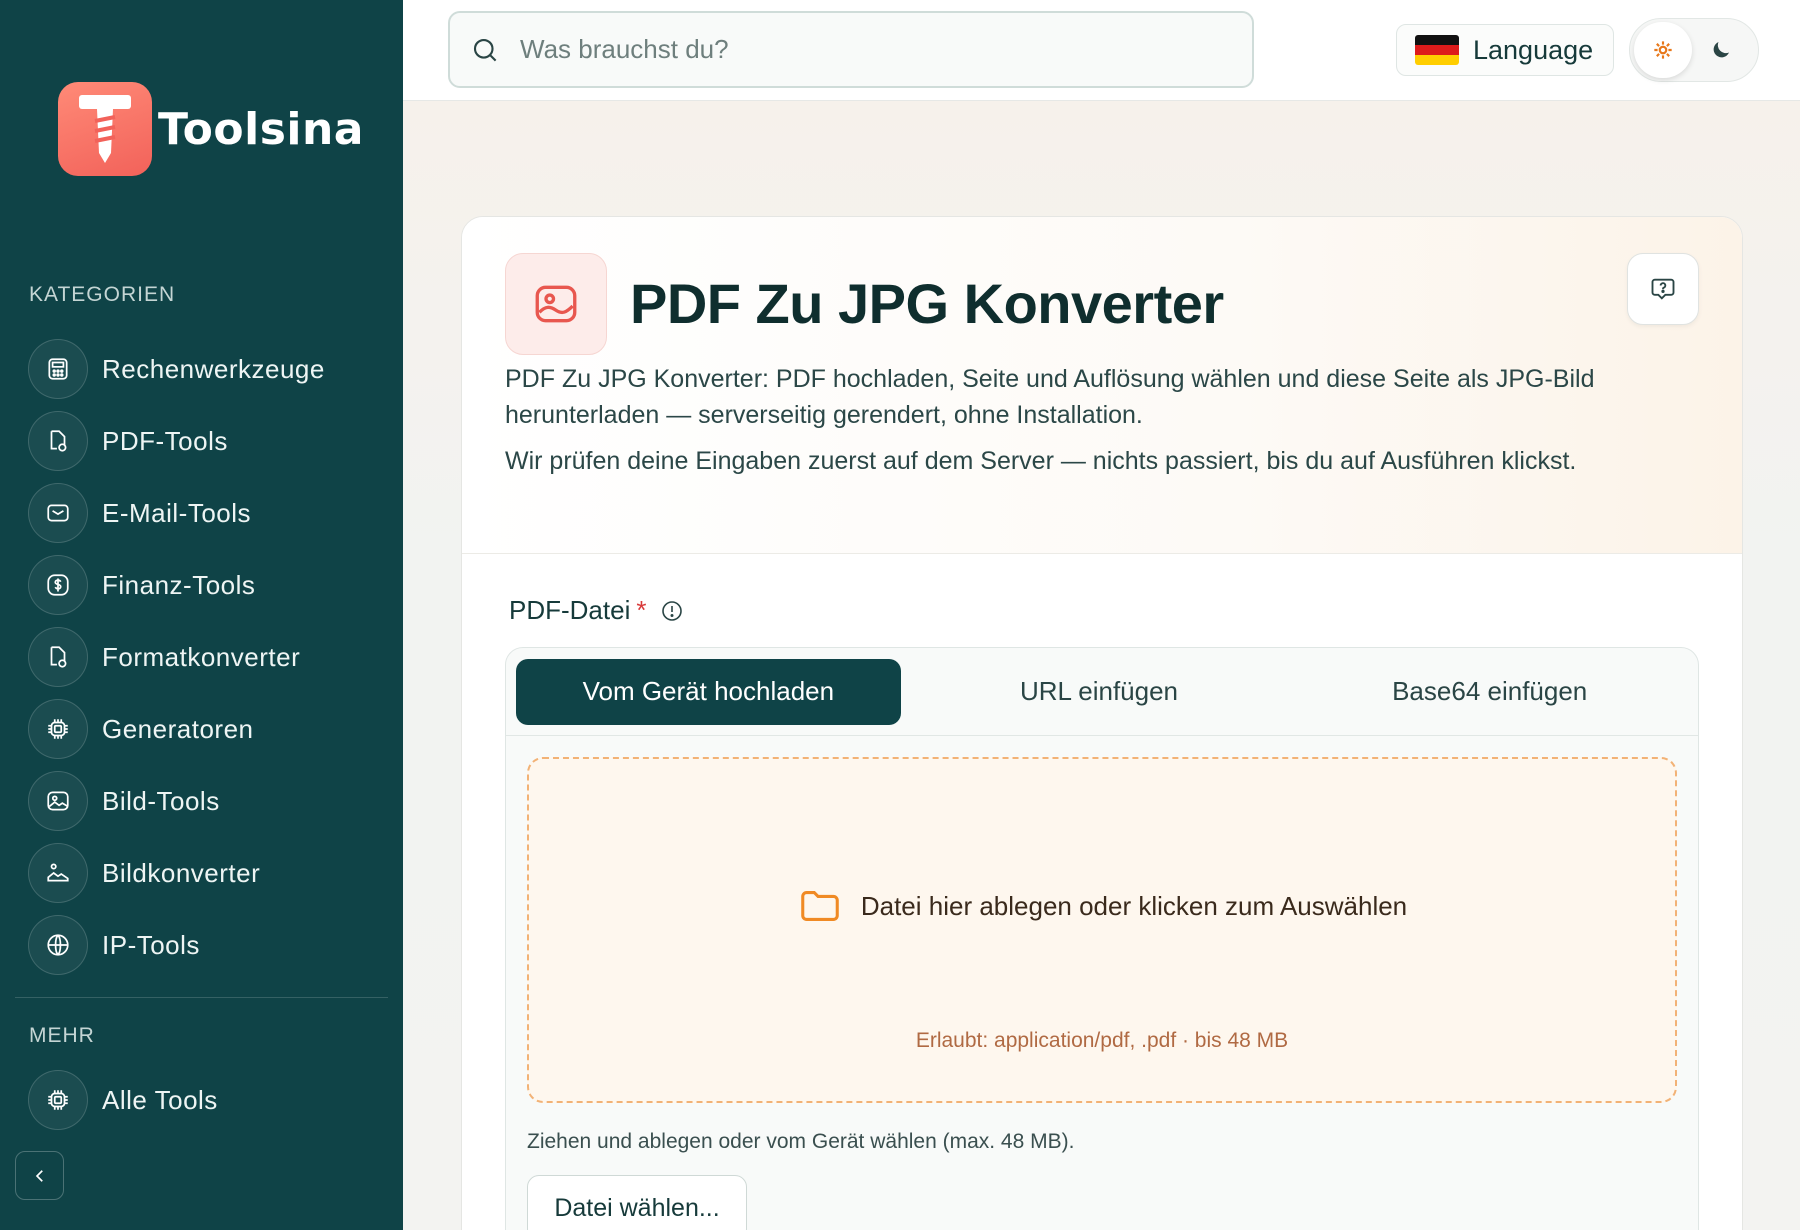 Image resolution: width=1800 pixels, height=1230 pixels. What do you see at coordinates (203, 945) in the screenshot?
I see `sidebar-item-ip-tools: IP-Tools` at bounding box center [203, 945].